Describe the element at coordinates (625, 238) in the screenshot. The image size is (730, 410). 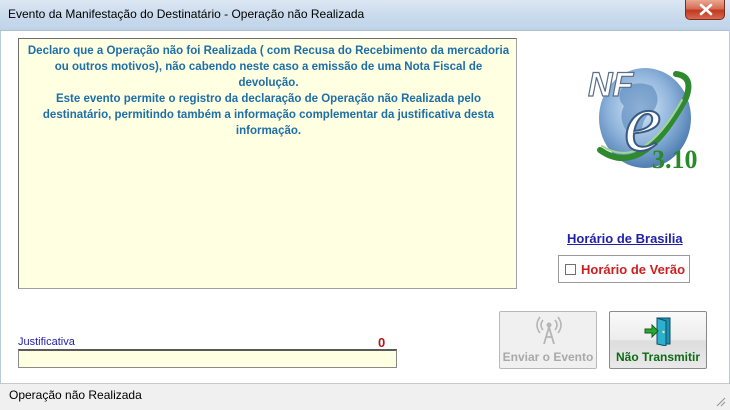
I see `horario-brasilia-link: Horário de Brasilia` at that location.